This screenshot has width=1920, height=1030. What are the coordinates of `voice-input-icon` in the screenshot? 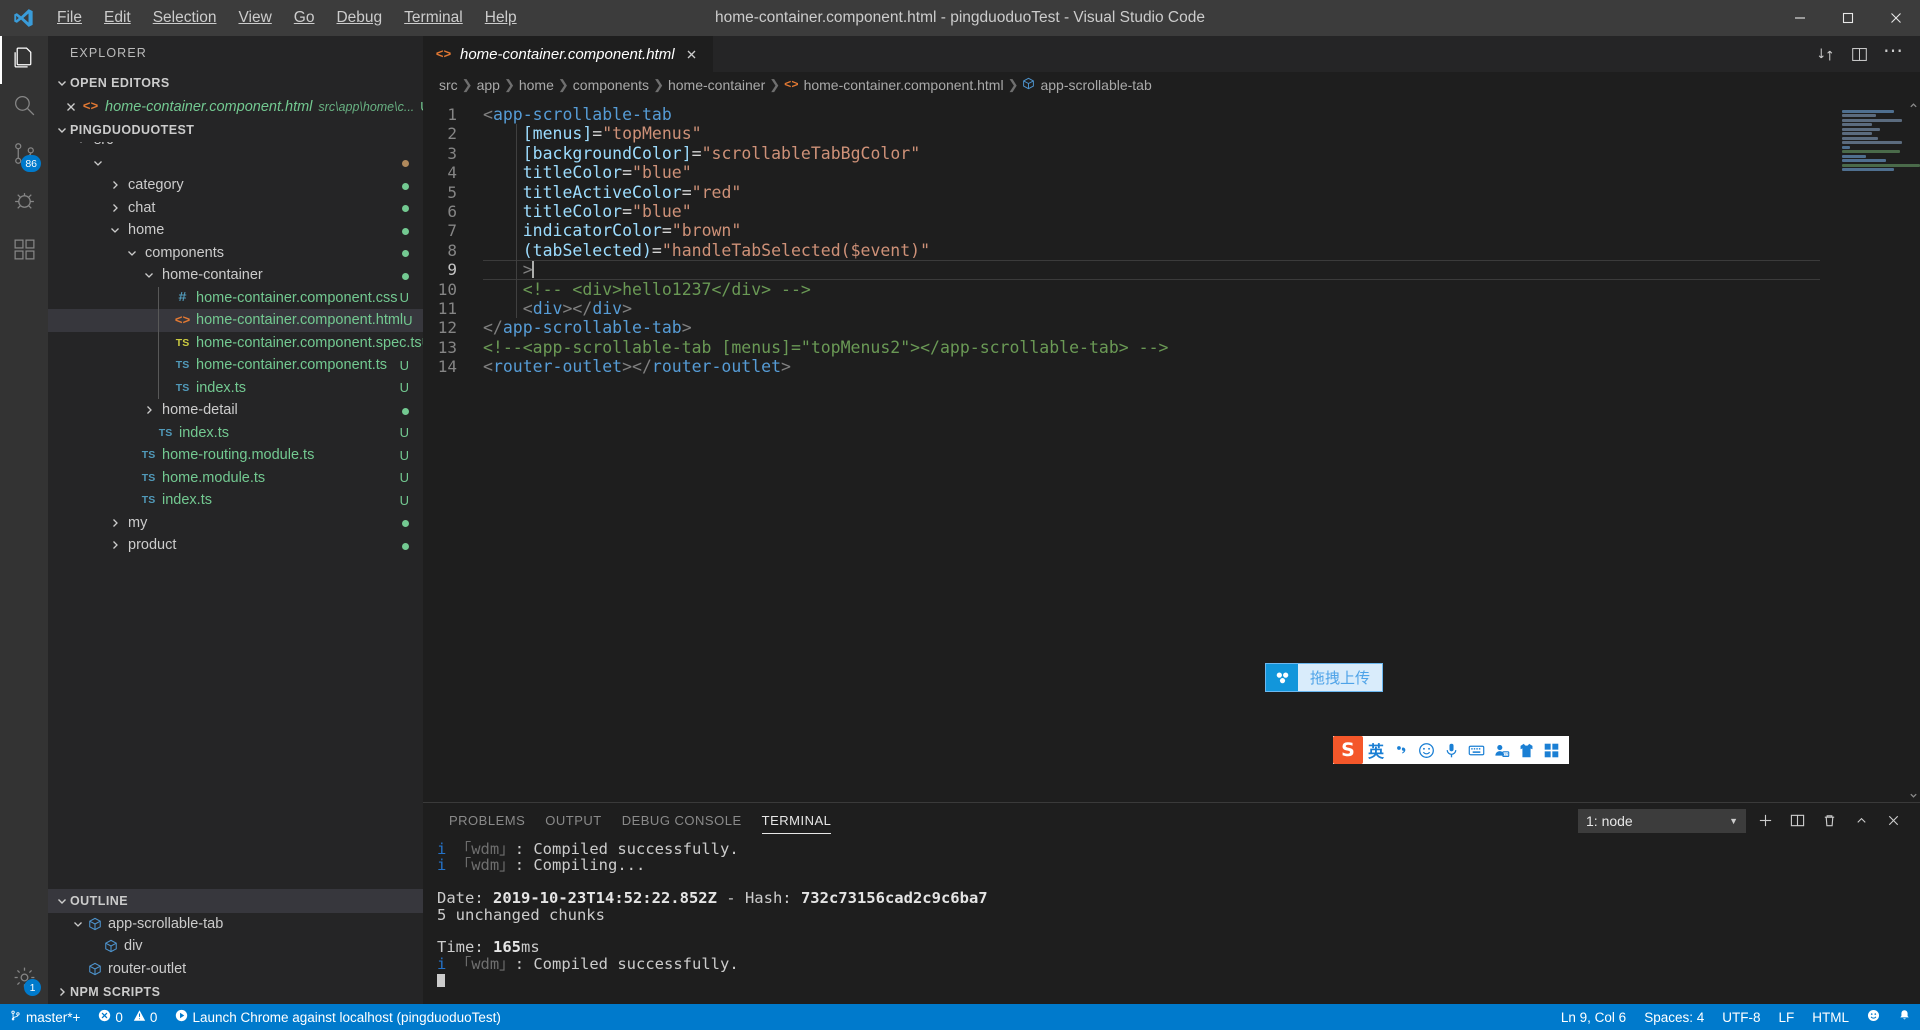 It's located at (1451, 750).